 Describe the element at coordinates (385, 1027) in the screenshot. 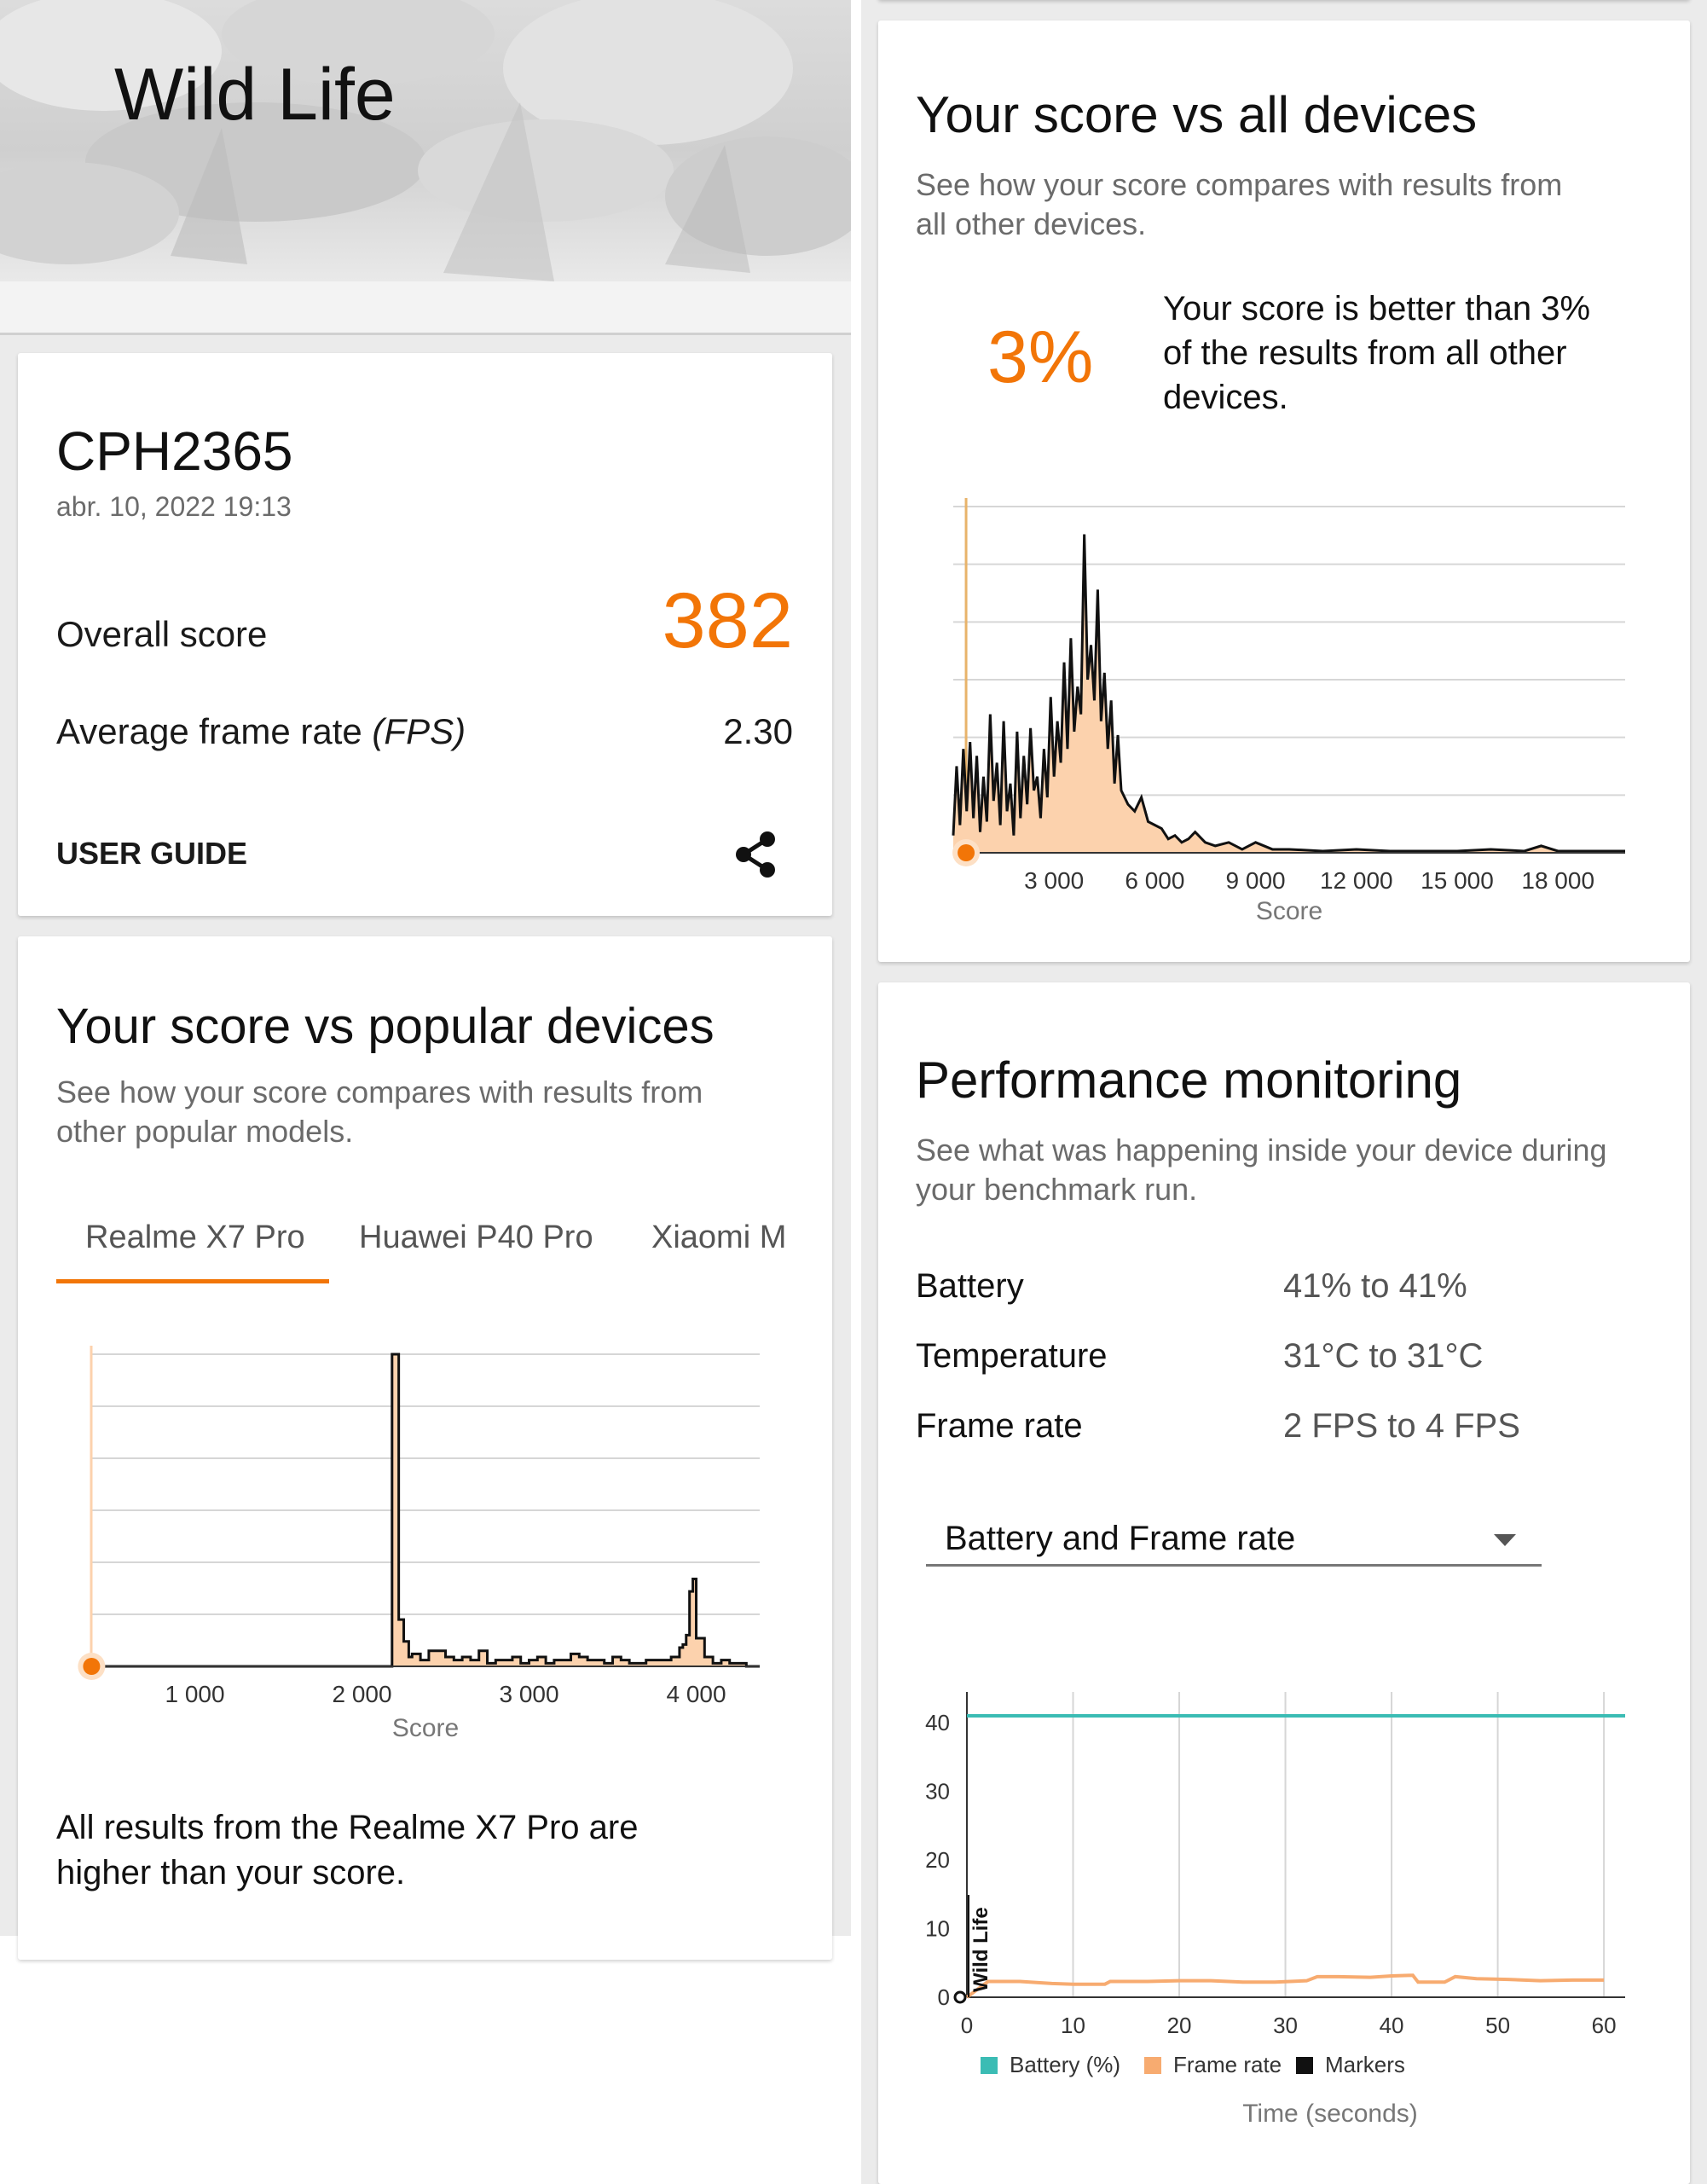

I see `popular-title: Your score vs popular devices` at that location.